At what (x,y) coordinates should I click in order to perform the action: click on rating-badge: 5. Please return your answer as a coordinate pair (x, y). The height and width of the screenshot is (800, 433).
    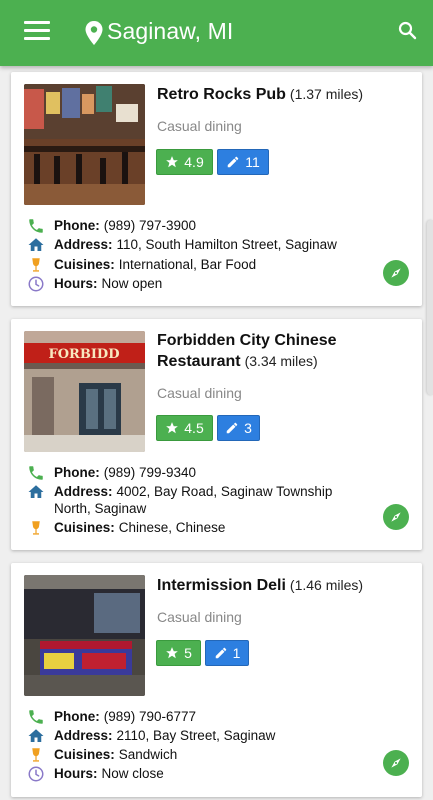
    Looking at the image, I should click on (178, 653).